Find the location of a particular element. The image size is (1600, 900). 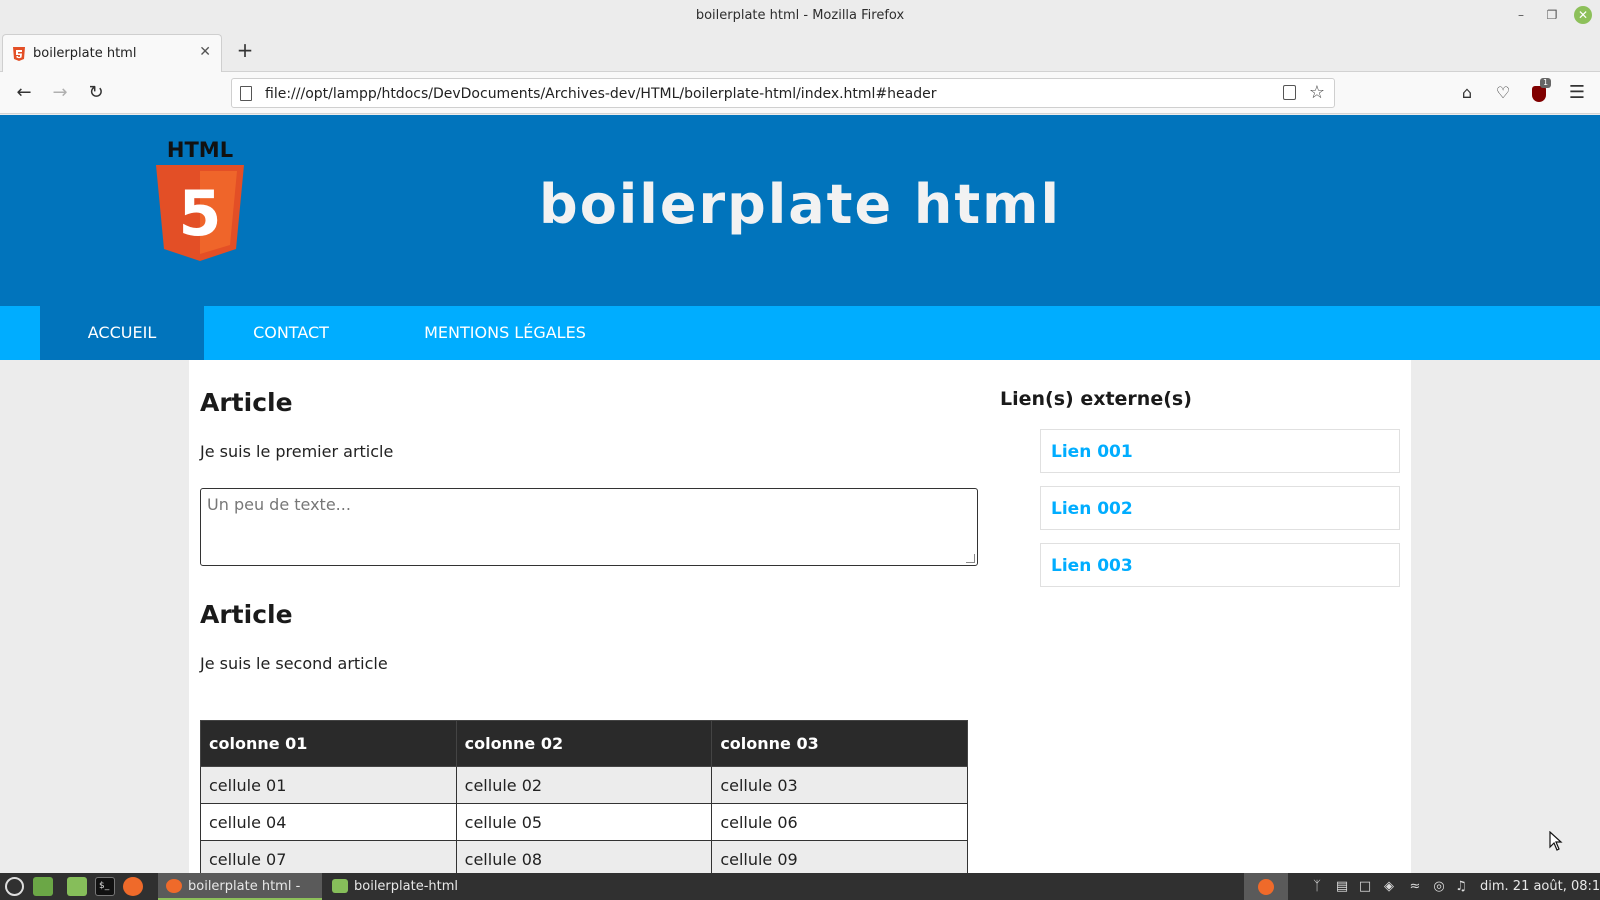

redshift-icon: ◎ is located at coordinates (1439, 887).